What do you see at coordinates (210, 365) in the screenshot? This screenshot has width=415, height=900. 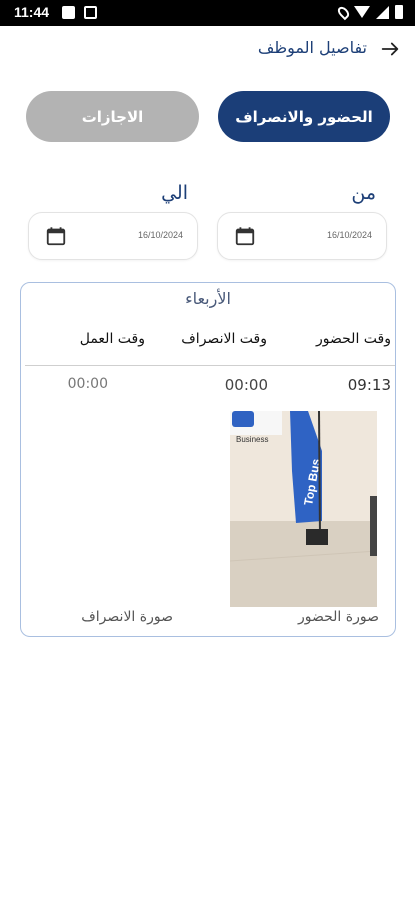 I see `header-divider` at bounding box center [210, 365].